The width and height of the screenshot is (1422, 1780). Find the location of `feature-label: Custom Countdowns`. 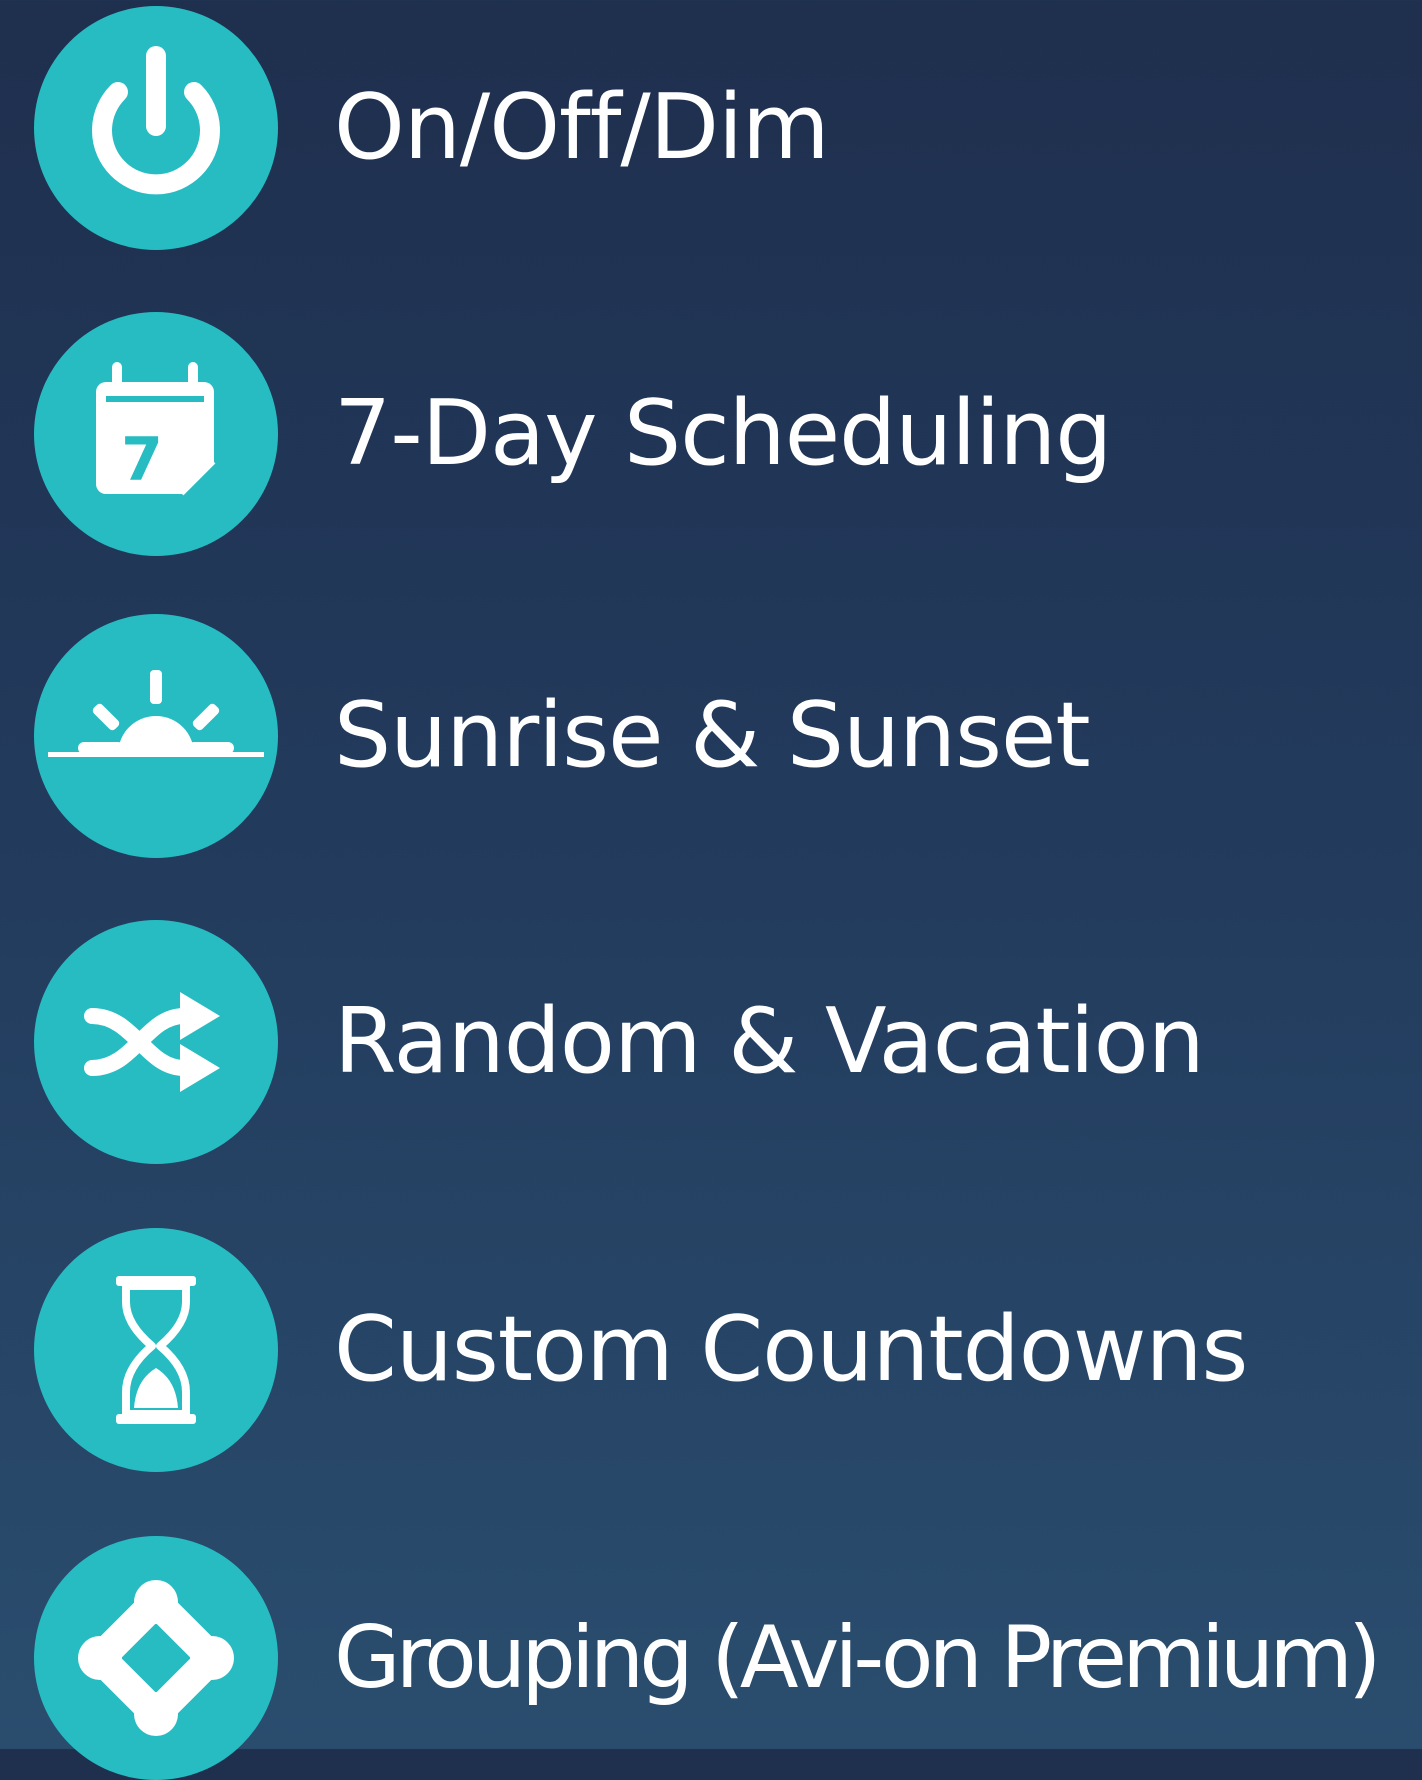

feature-label: Custom Countdowns is located at coordinates (791, 1349).